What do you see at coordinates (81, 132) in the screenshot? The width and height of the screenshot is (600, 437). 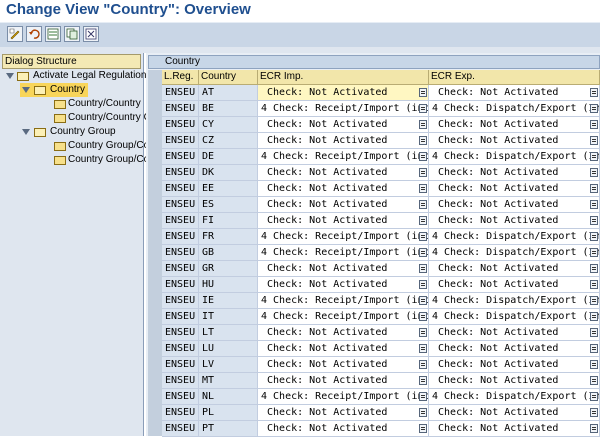 I see `tree-item-country-group: Country Group` at bounding box center [81, 132].